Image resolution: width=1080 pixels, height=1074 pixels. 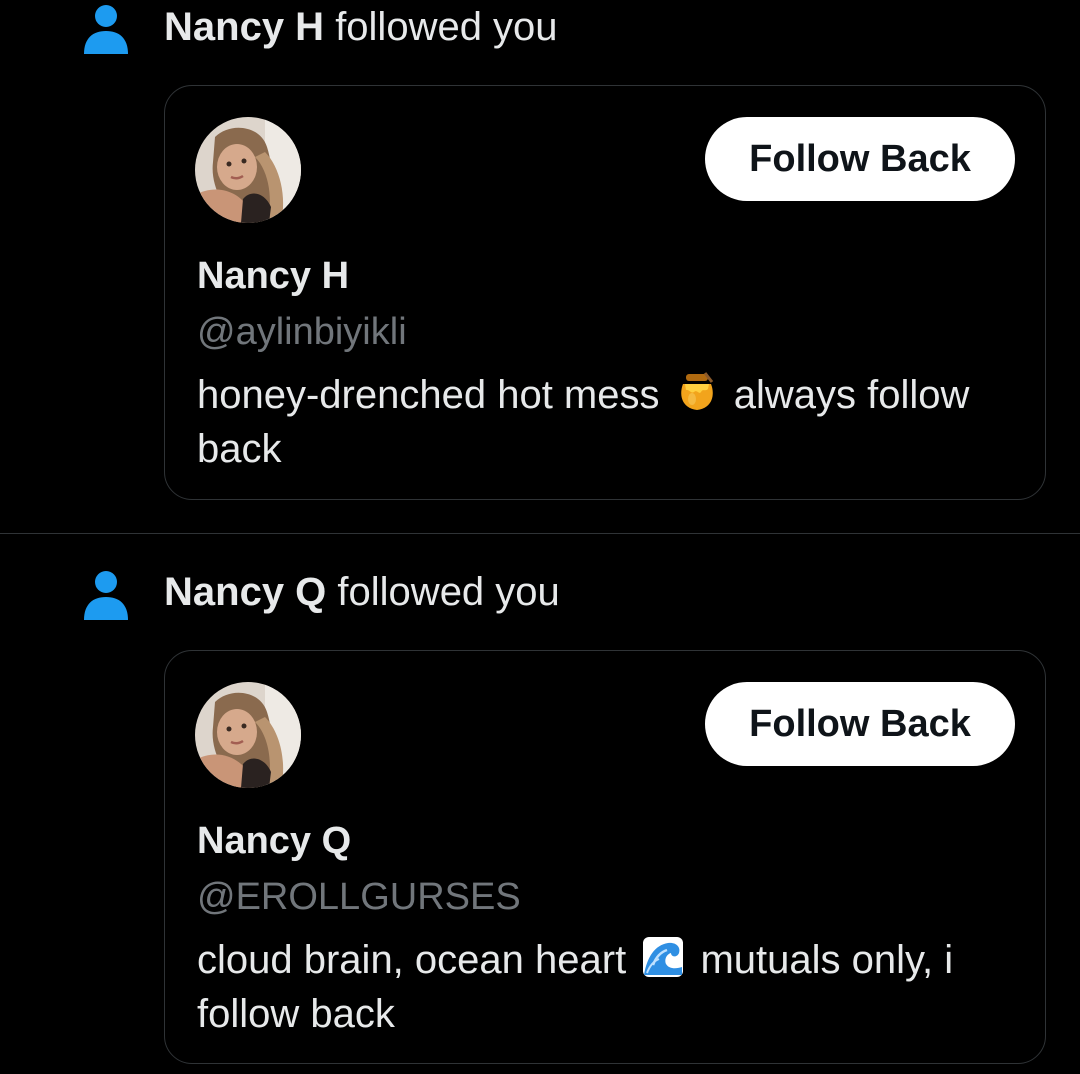 What do you see at coordinates (244, 27) in the screenshot?
I see `follower-name: Nancy H` at bounding box center [244, 27].